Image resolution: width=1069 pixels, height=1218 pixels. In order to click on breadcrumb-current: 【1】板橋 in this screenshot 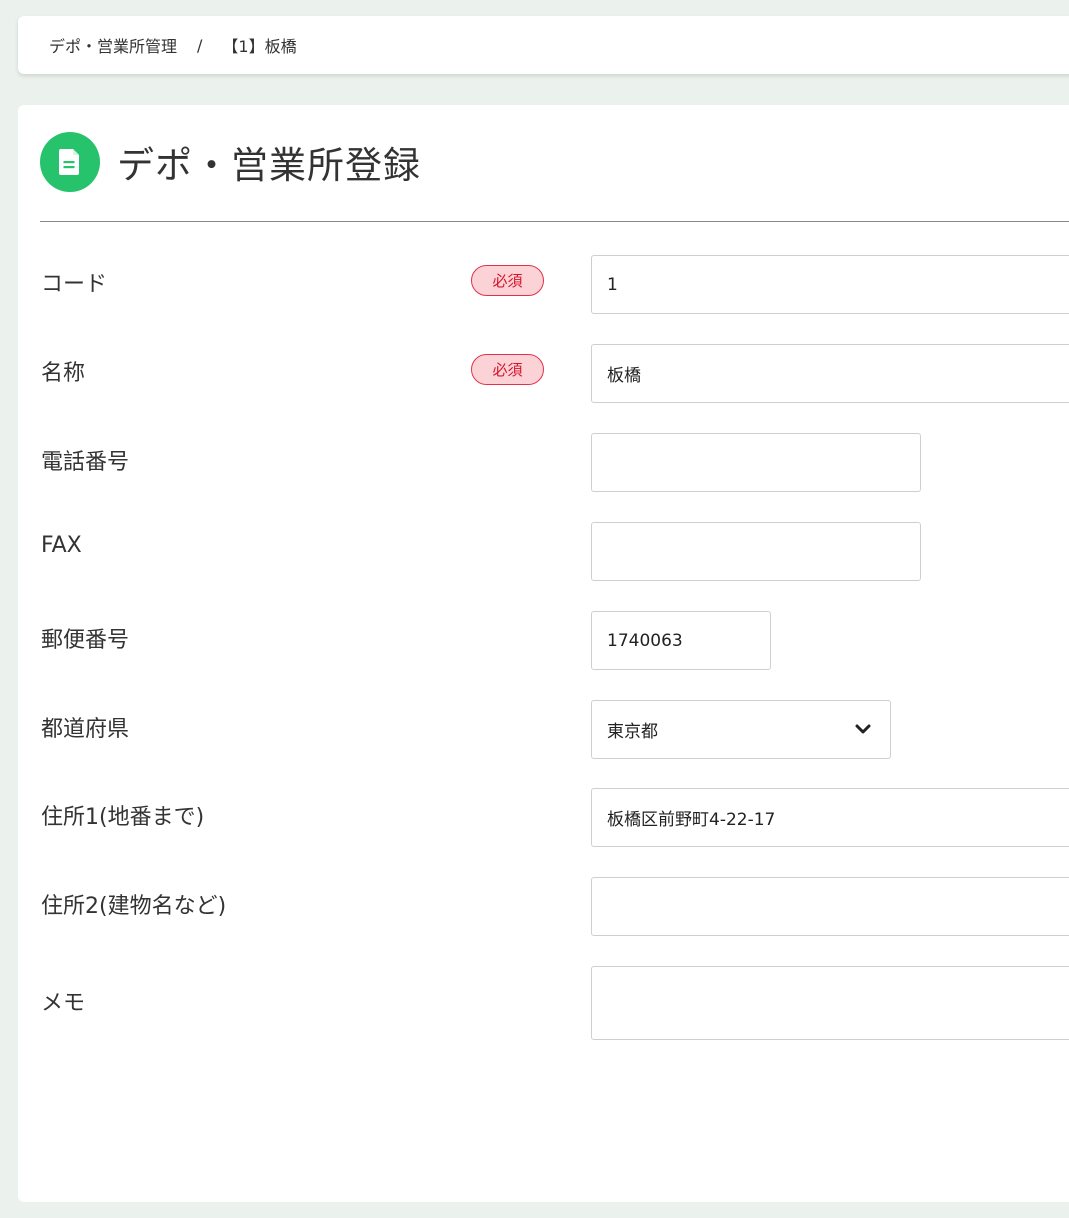, I will do `click(259, 46)`.